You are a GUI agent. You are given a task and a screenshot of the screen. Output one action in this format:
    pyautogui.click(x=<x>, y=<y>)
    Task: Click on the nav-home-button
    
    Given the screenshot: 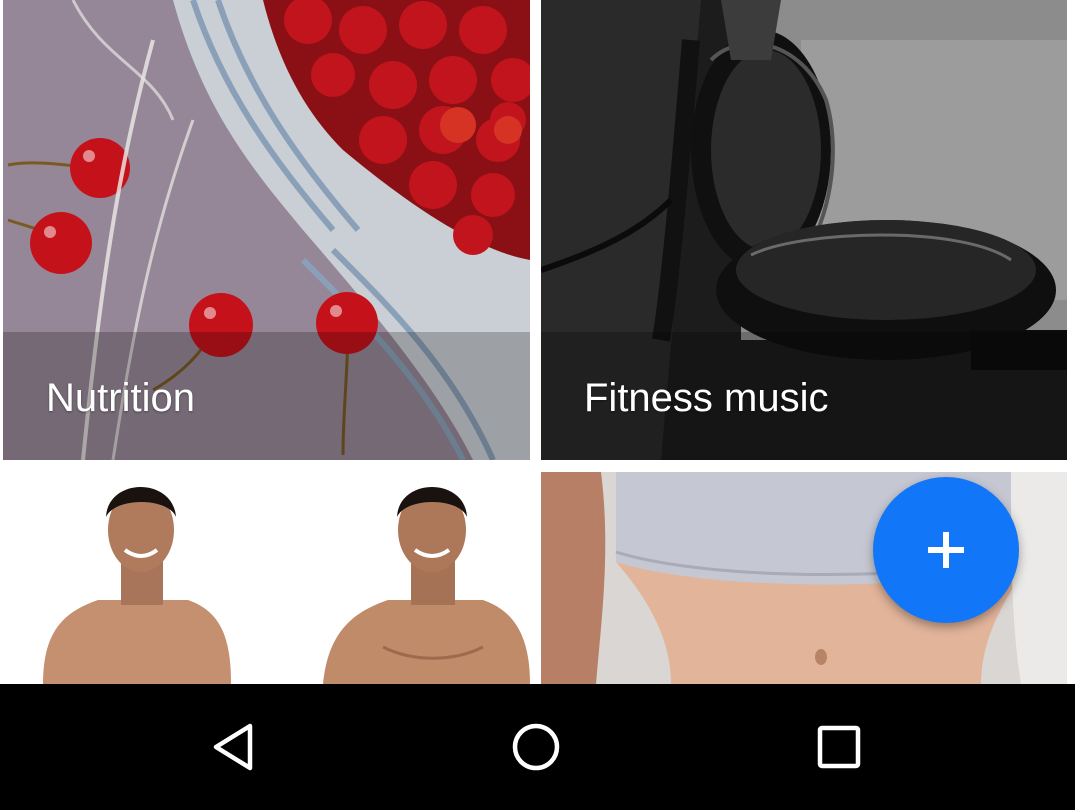 What is the action you would take?
    pyautogui.click(x=536, y=747)
    